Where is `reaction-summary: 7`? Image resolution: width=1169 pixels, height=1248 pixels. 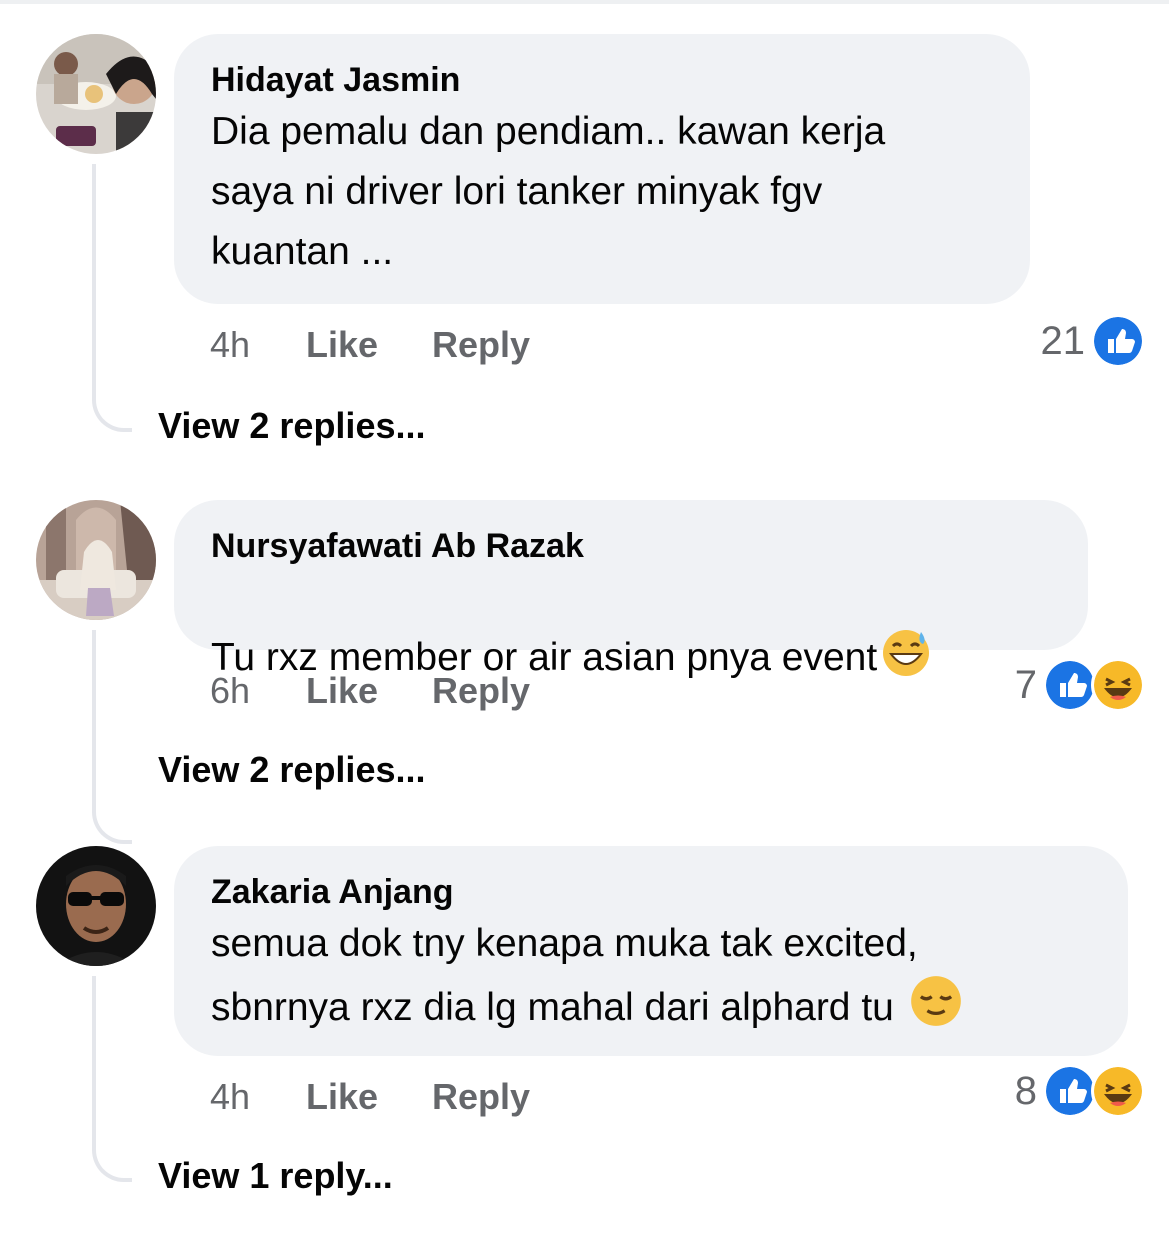
reaction-summary: 7 is located at coordinates (1079, 685).